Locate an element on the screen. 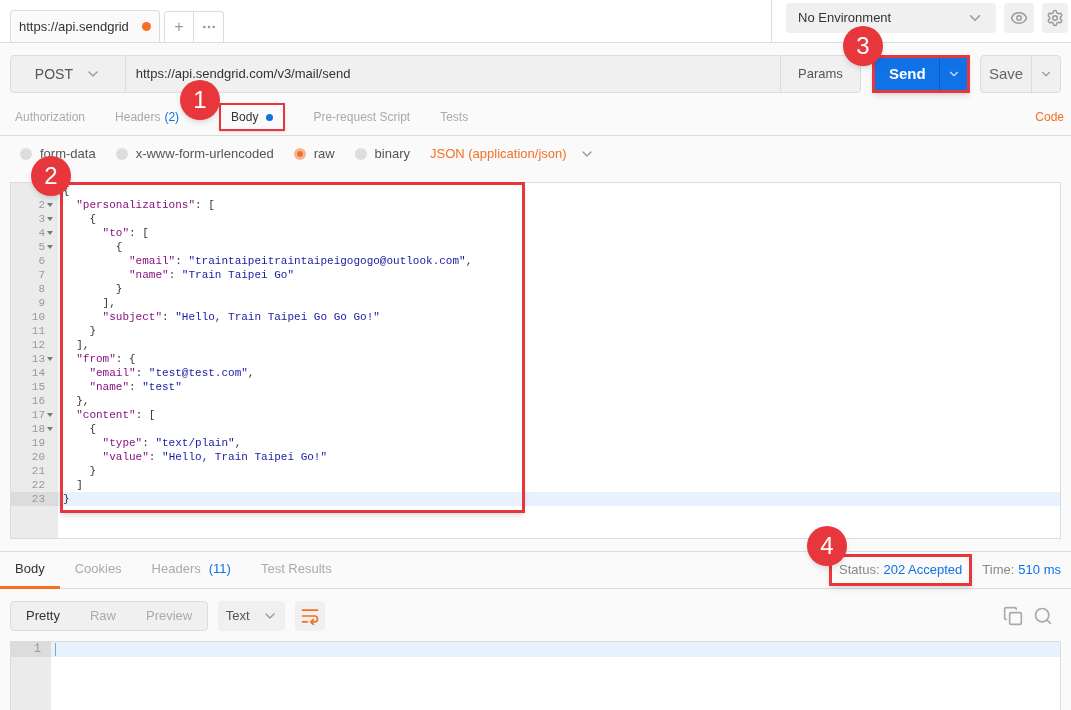  line-number: 6 is located at coordinates (41, 261).